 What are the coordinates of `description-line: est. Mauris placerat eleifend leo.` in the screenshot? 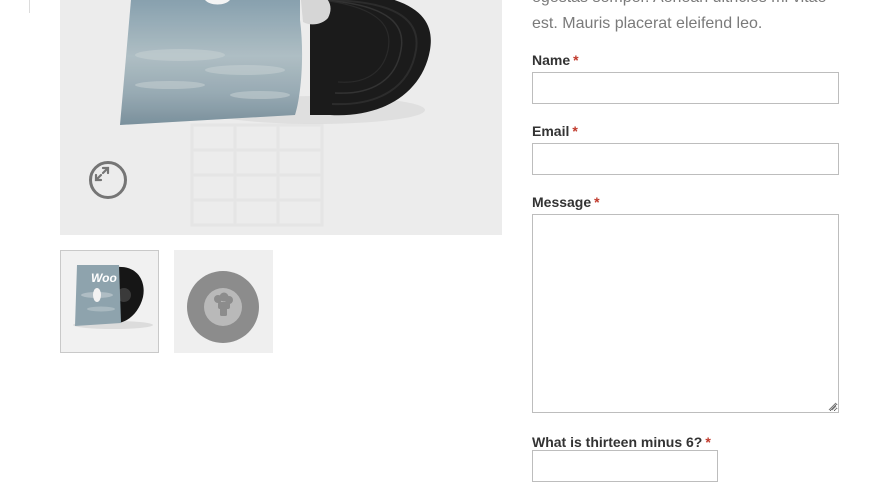 It's located at (647, 23).